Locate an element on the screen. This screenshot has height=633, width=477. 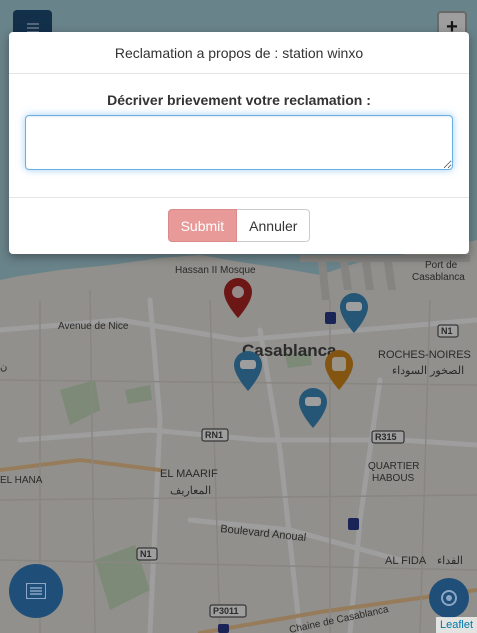
list-button is located at coordinates (36, 591).